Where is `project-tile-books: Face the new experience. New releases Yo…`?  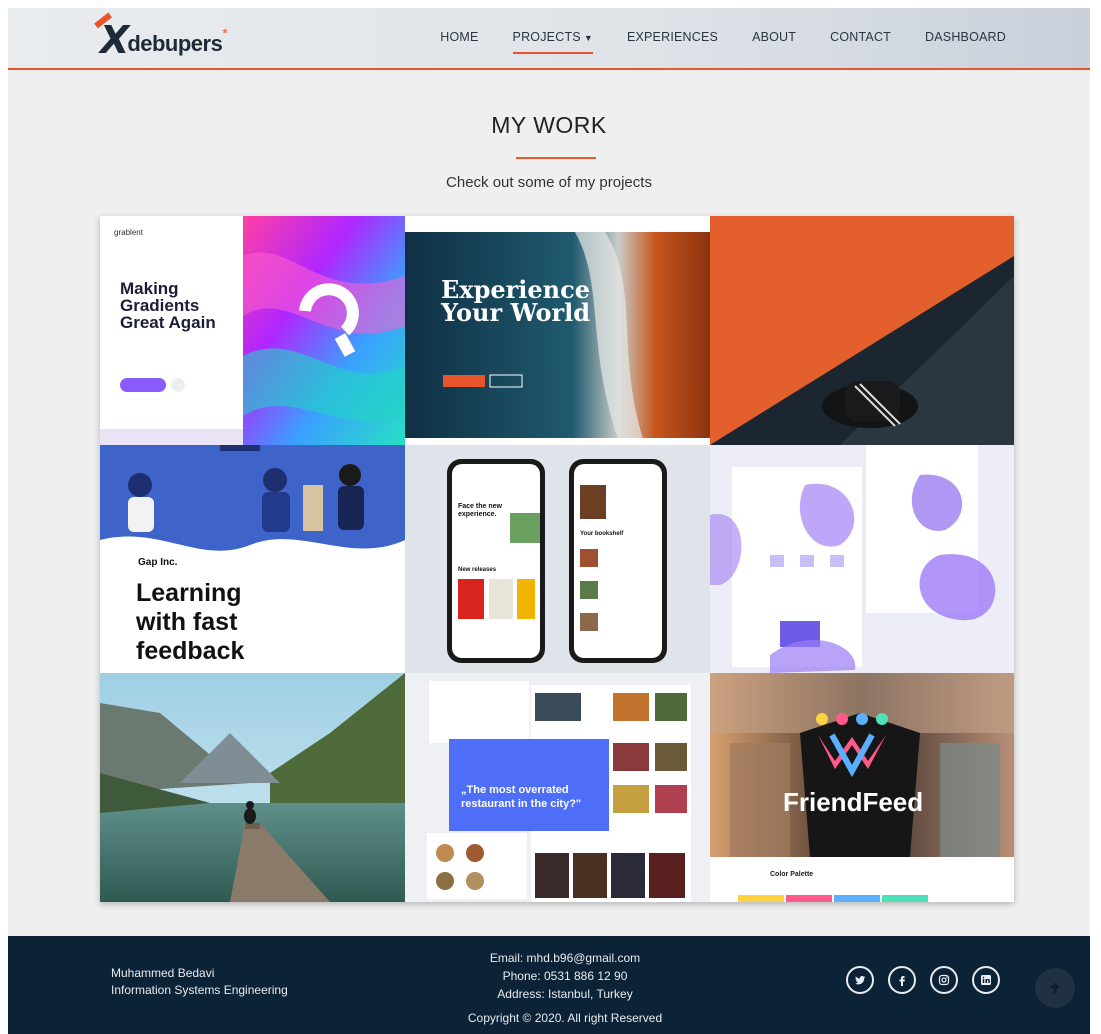
project-tile-books: Face the new experience. New releases Yo… is located at coordinates (557, 559).